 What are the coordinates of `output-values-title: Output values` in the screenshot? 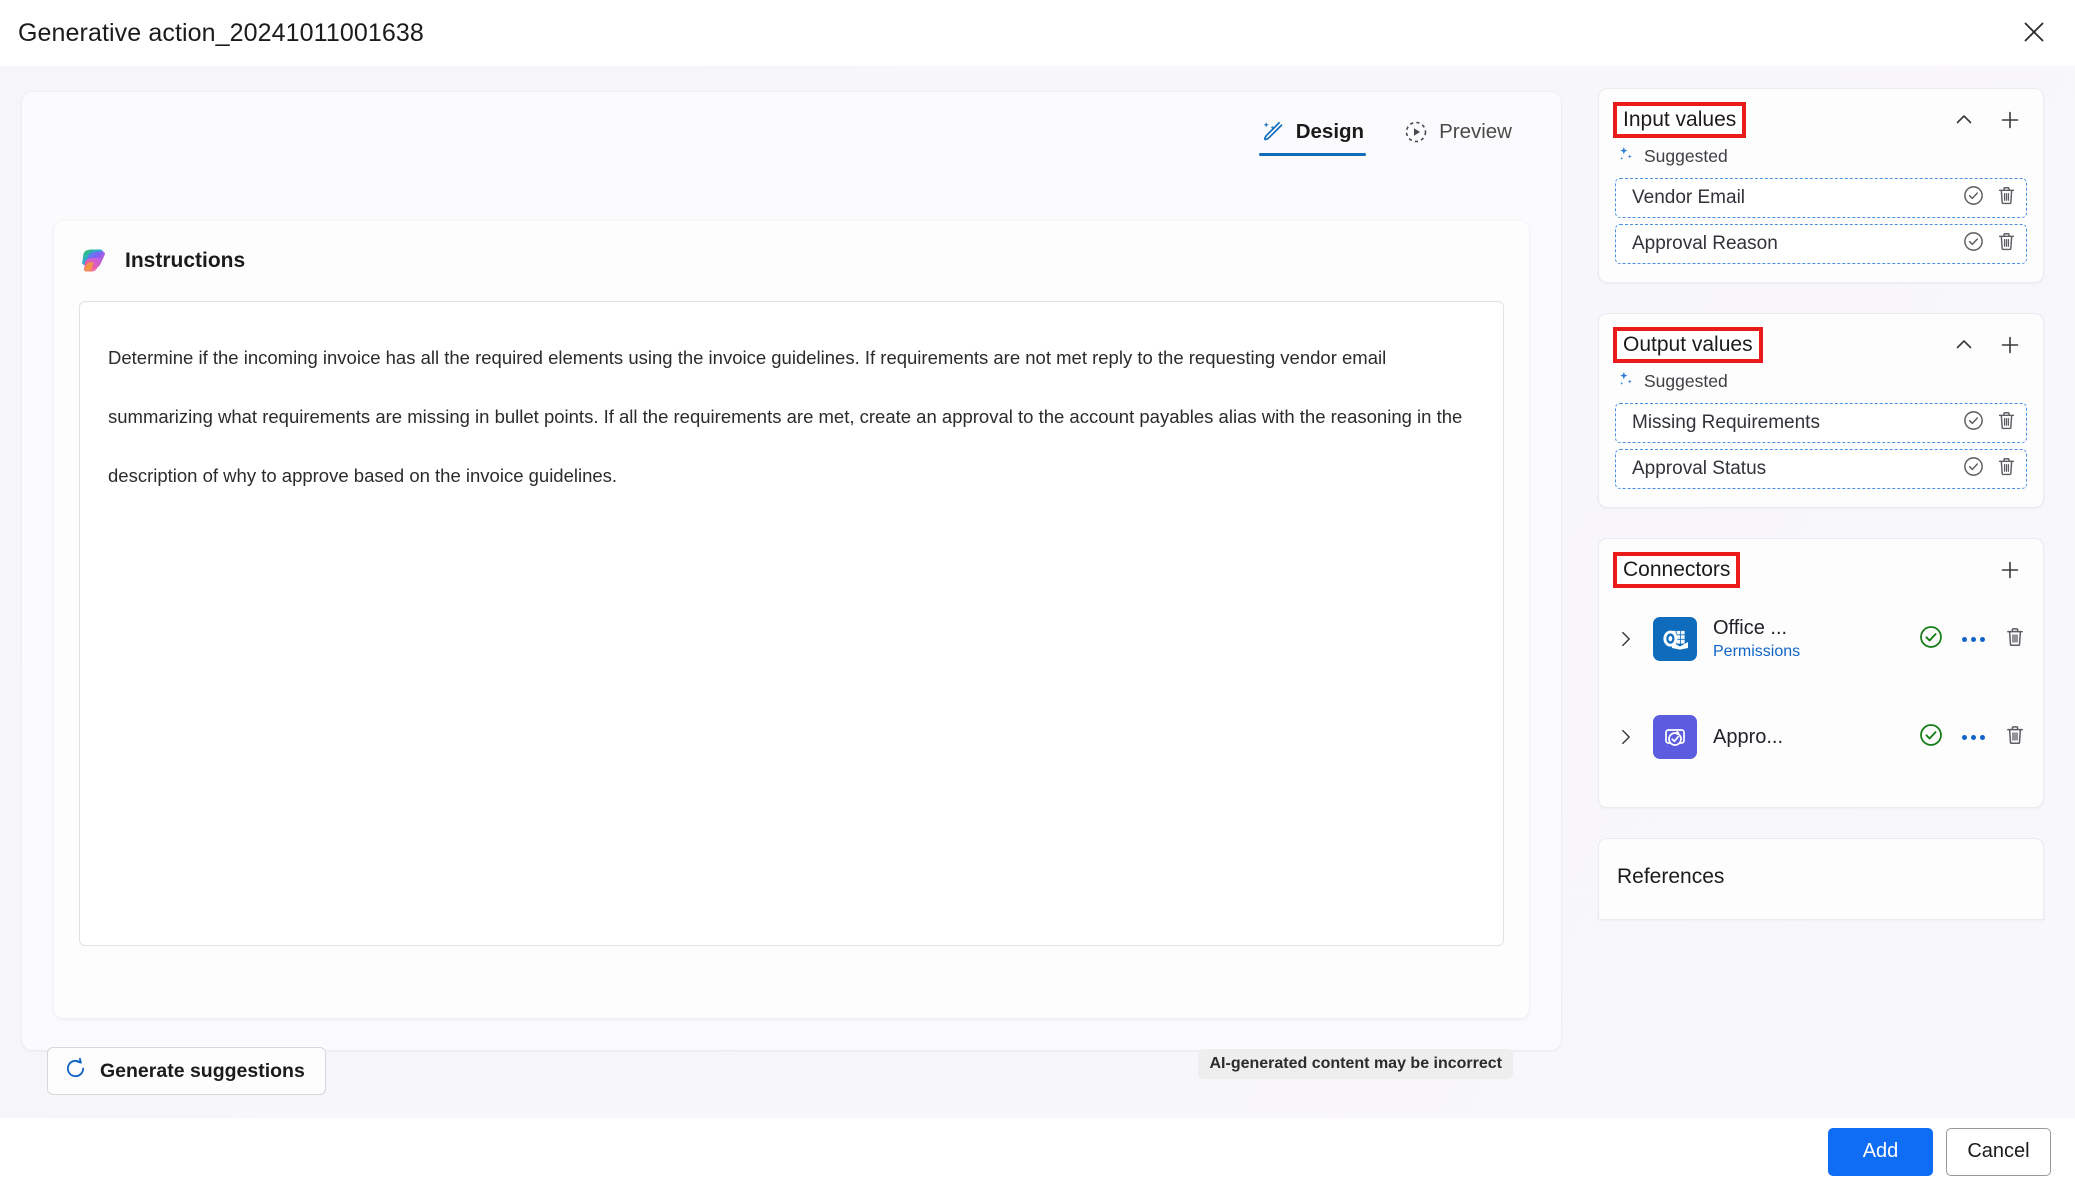 It's located at (1688, 345).